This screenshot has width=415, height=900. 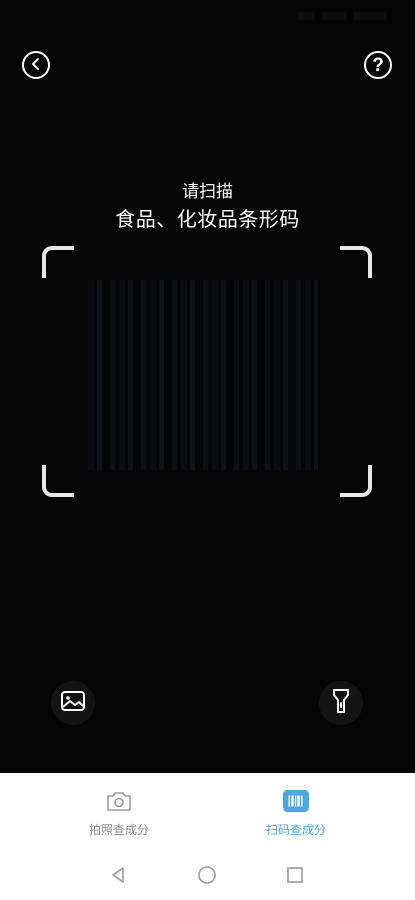 What do you see at coordinates (119, 813) in the screenshot?
I see `tab-photo-ingredients: 拍照查成分` at bounding box center [119, 813].